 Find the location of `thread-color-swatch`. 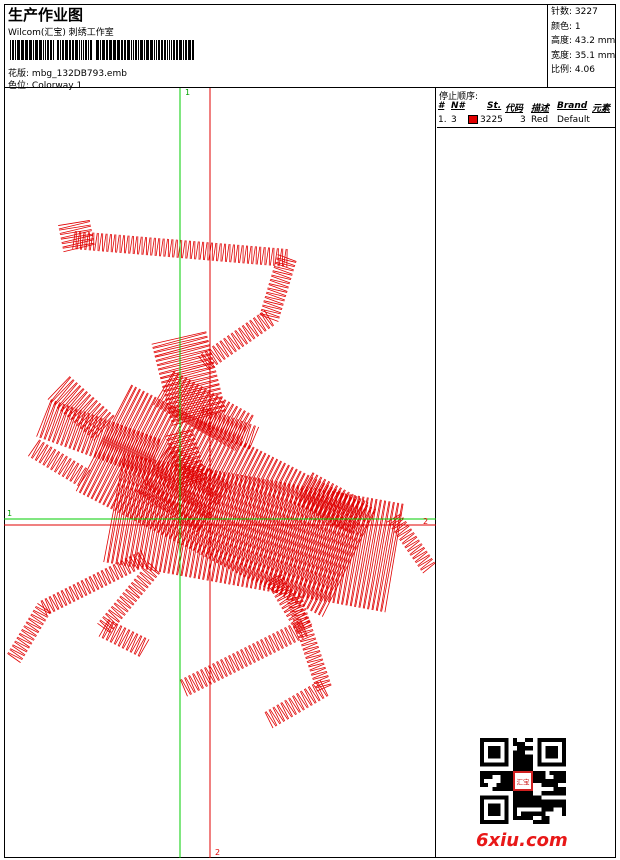

thread-color-swatch is located at coordinates (473, 119).